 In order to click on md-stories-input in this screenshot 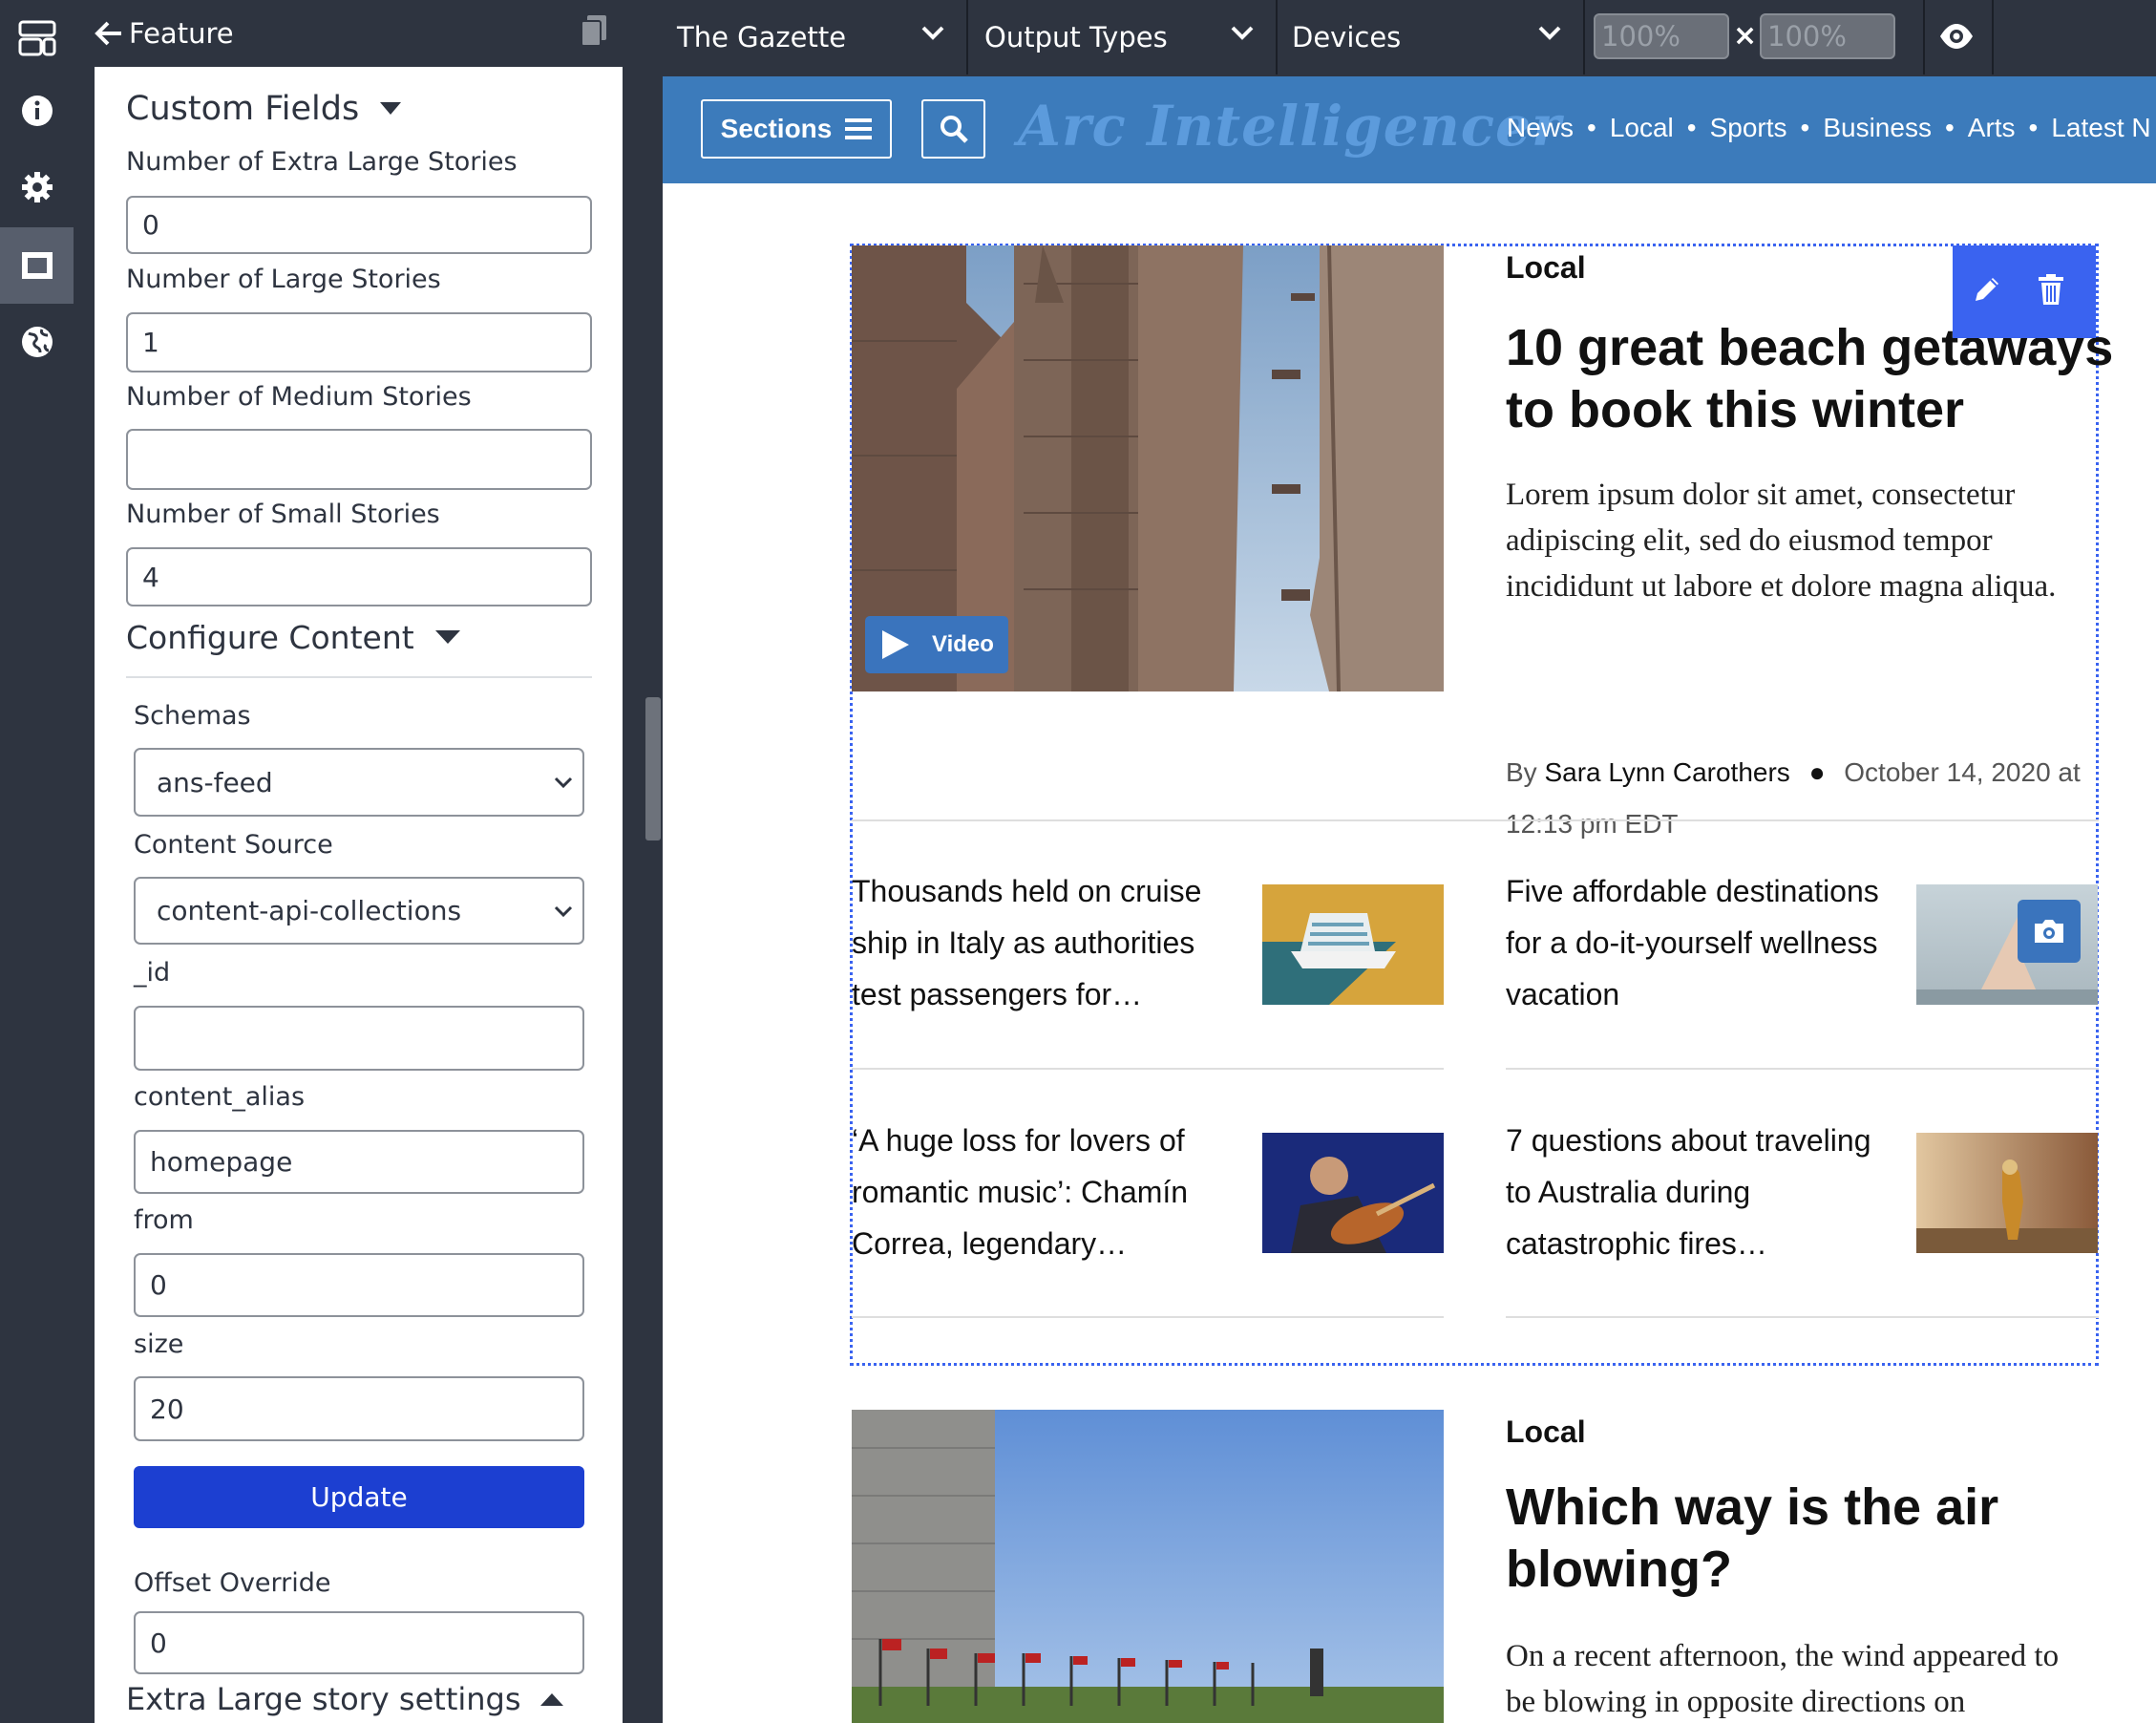, I will do `click(359, 459)`.